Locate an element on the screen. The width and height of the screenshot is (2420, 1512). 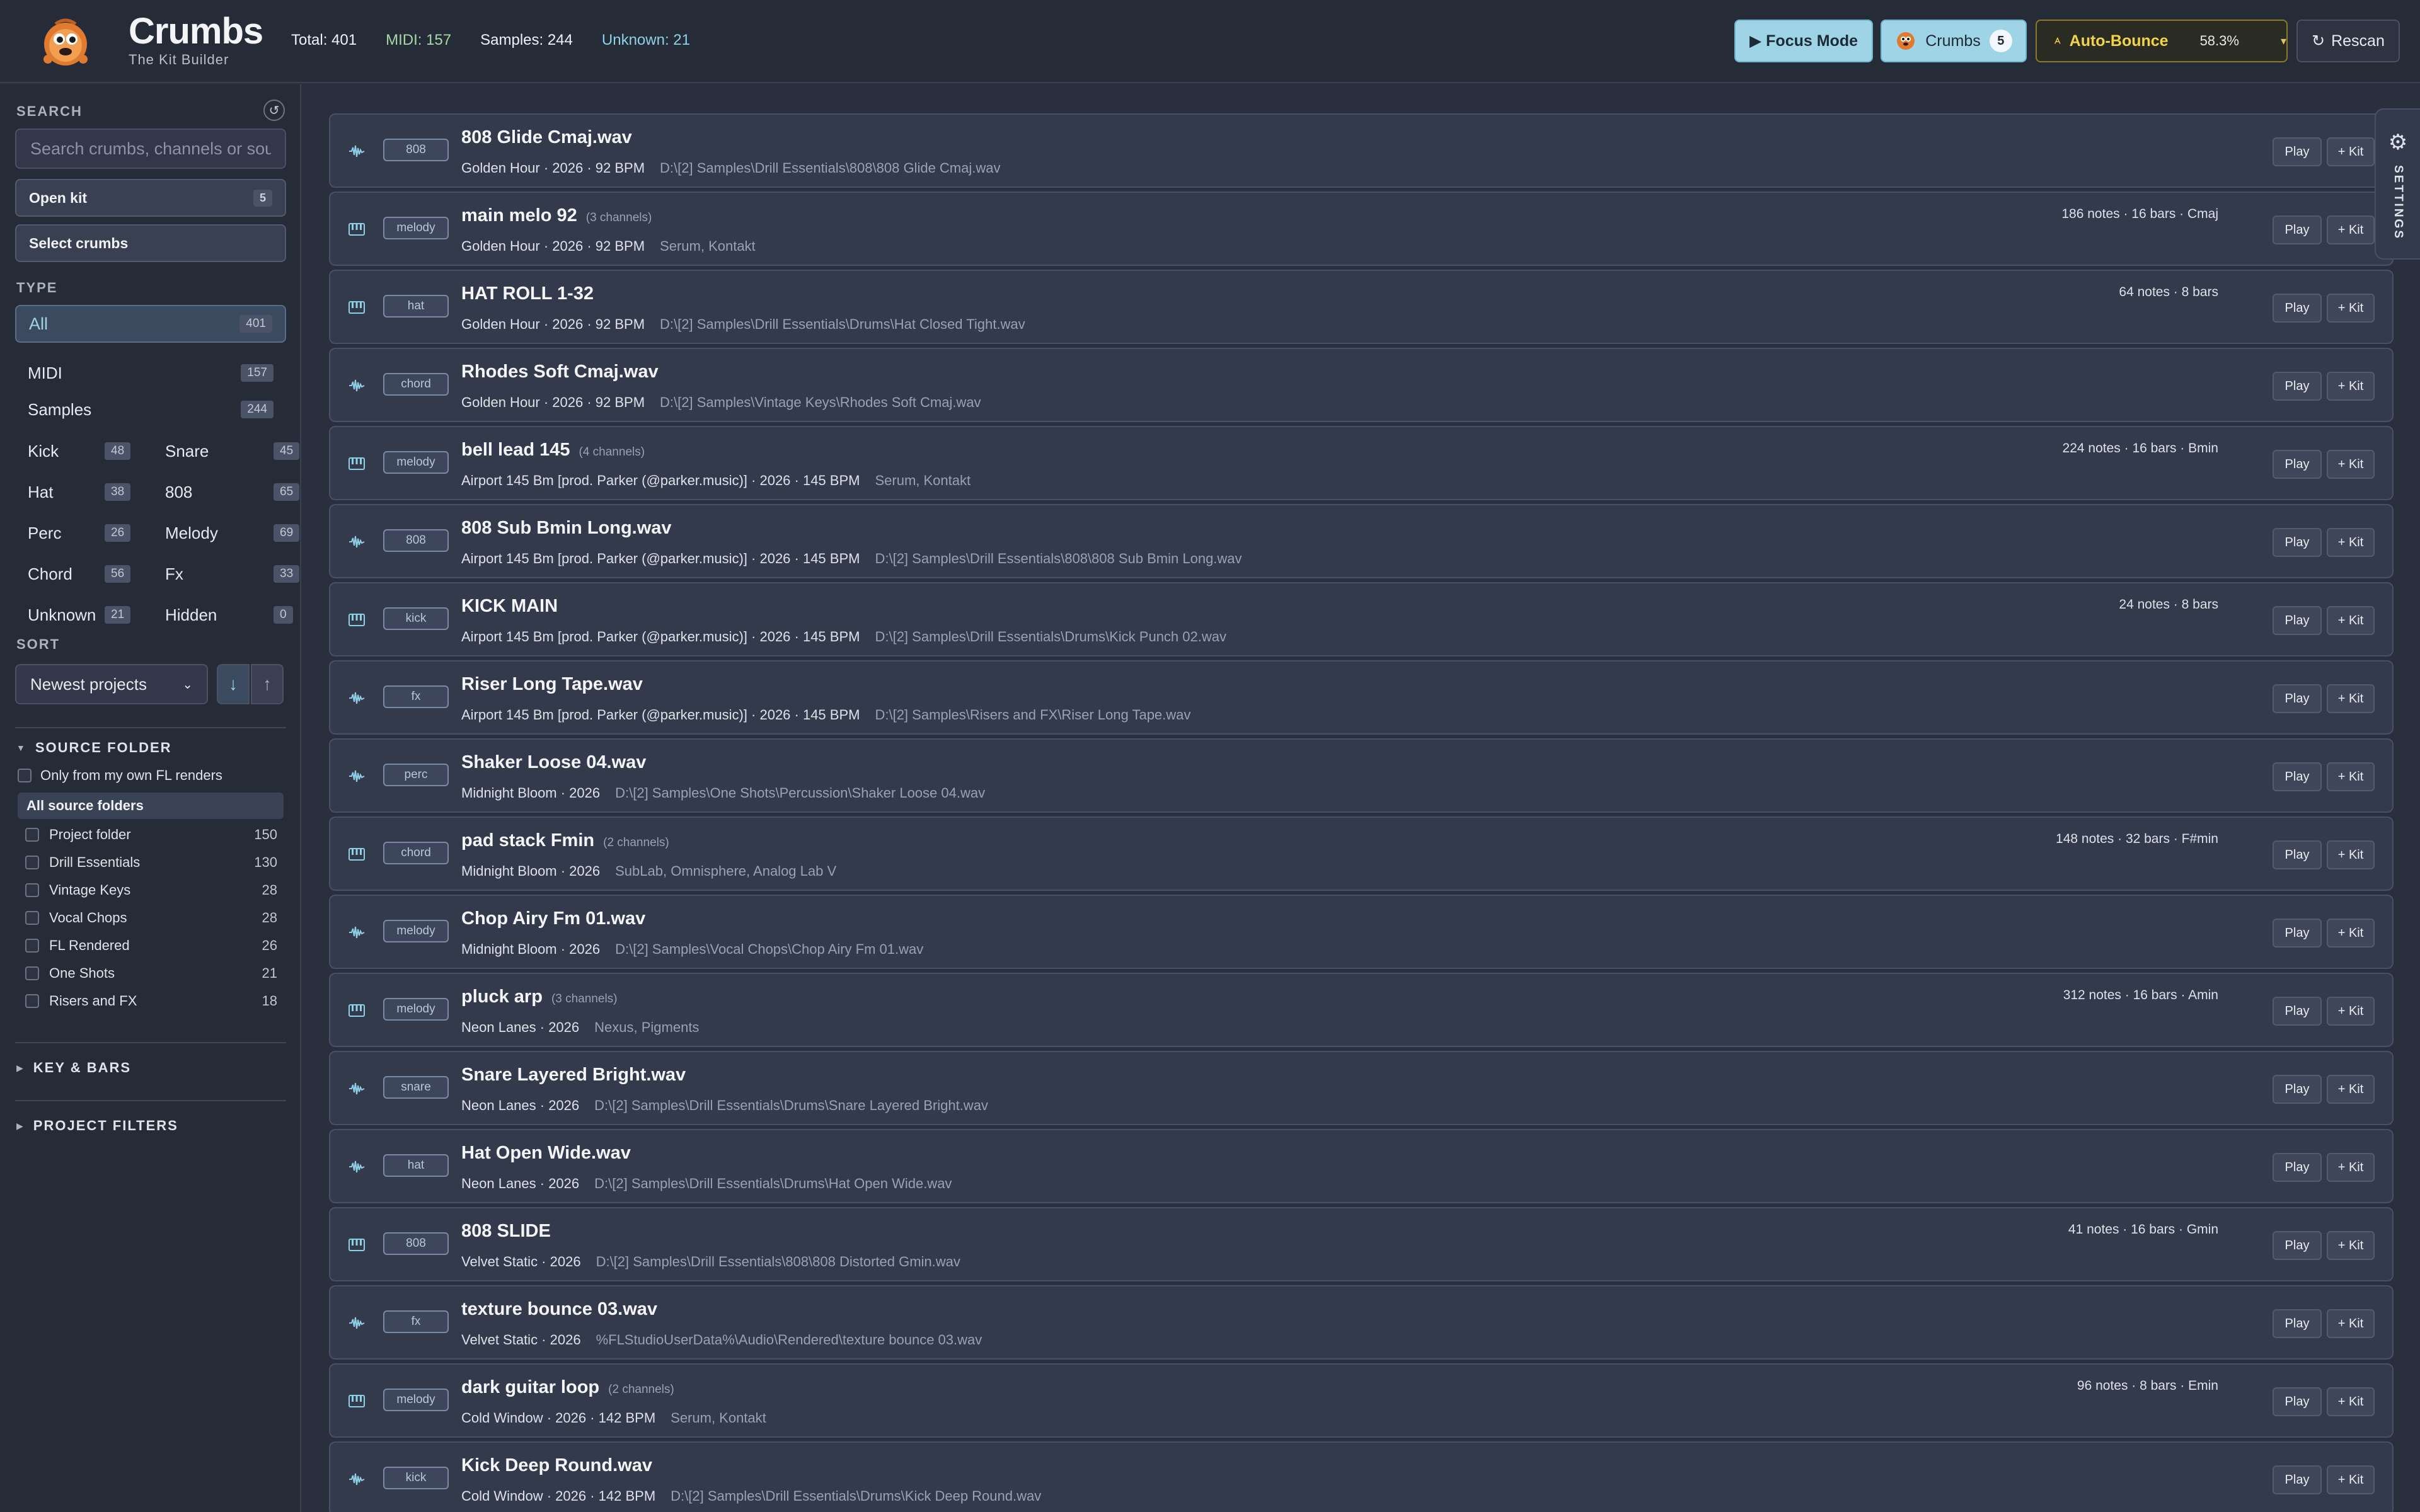
type-filter-kick: Kick 48 is located at coordinates (91, 451).